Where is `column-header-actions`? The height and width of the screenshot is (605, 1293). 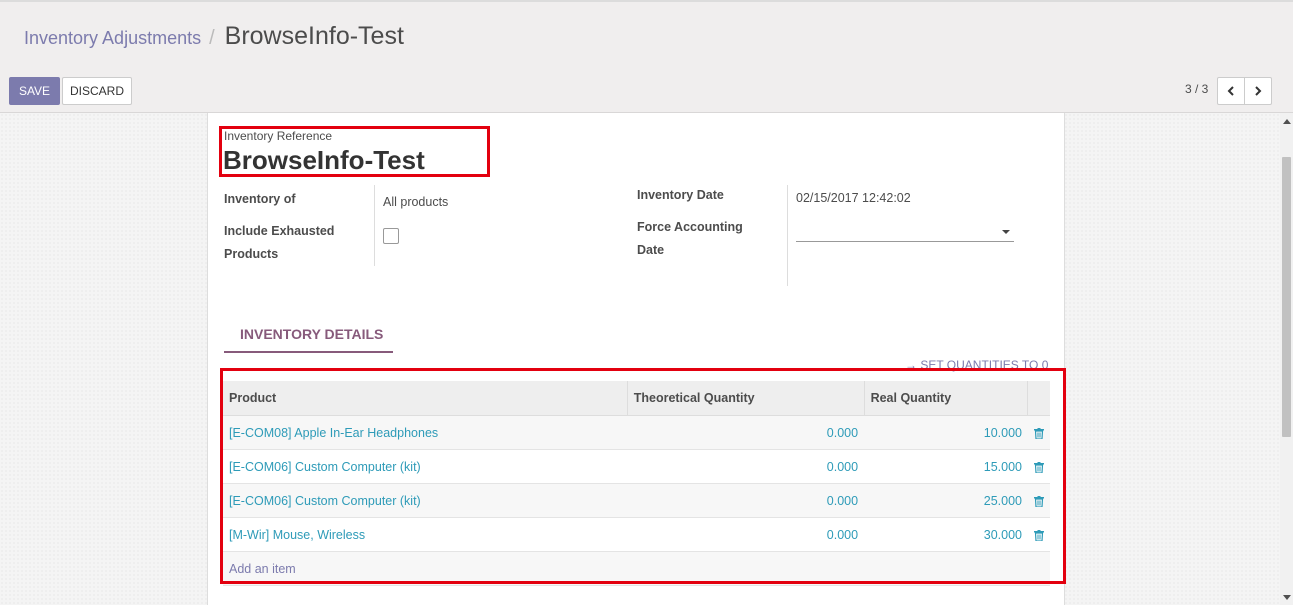
column-header-actions is located at coordinates (1038, 398).